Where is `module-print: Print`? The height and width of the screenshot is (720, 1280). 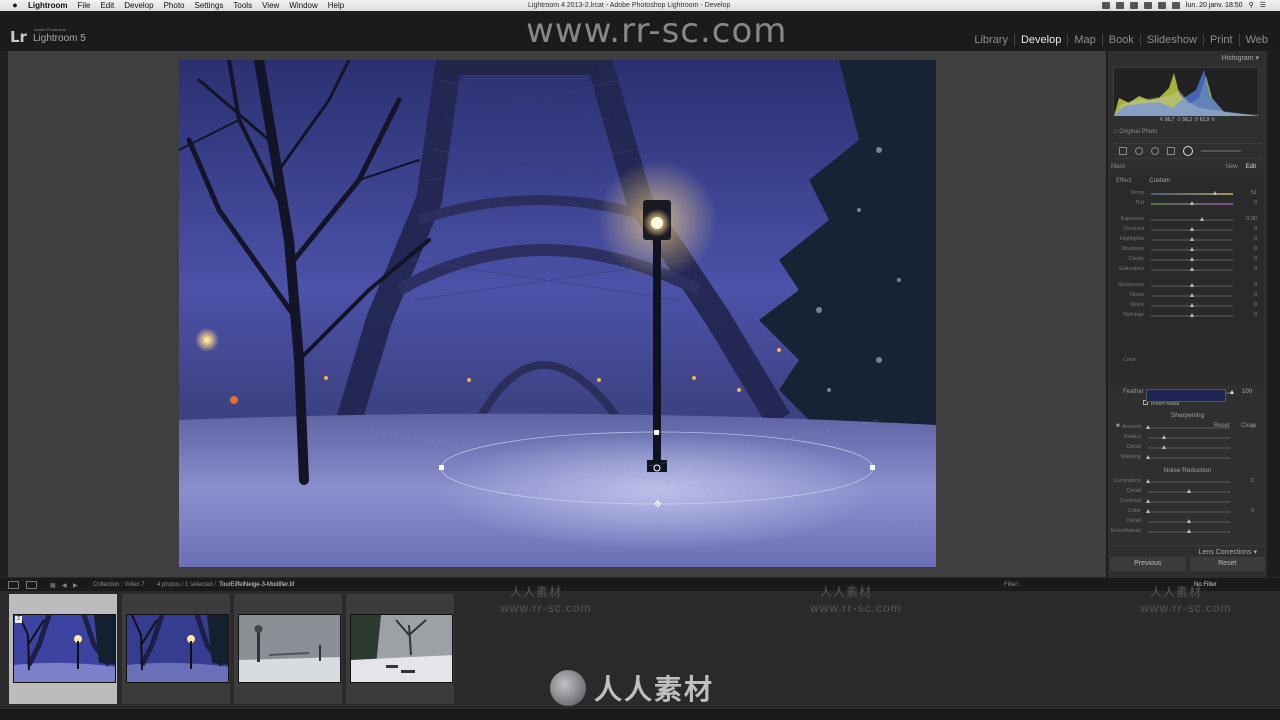
module-print: Print is located at coordinates (1222, 40).